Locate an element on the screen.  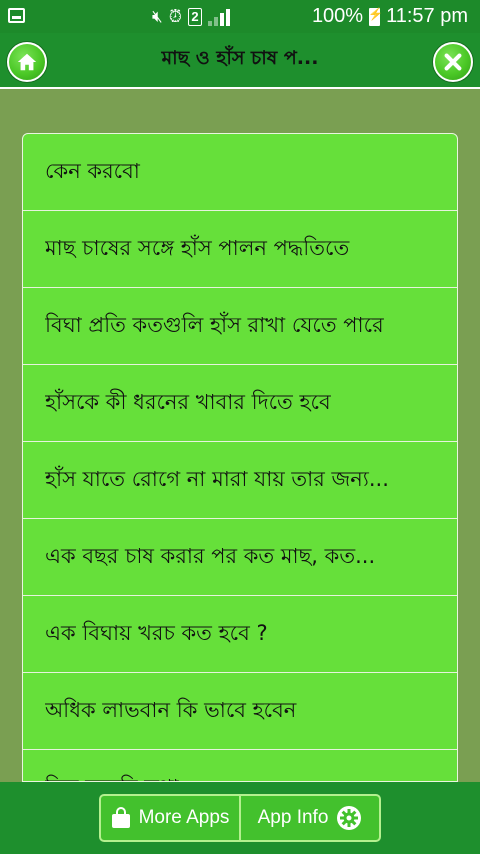
home-button is located at coordinates (27, 62).